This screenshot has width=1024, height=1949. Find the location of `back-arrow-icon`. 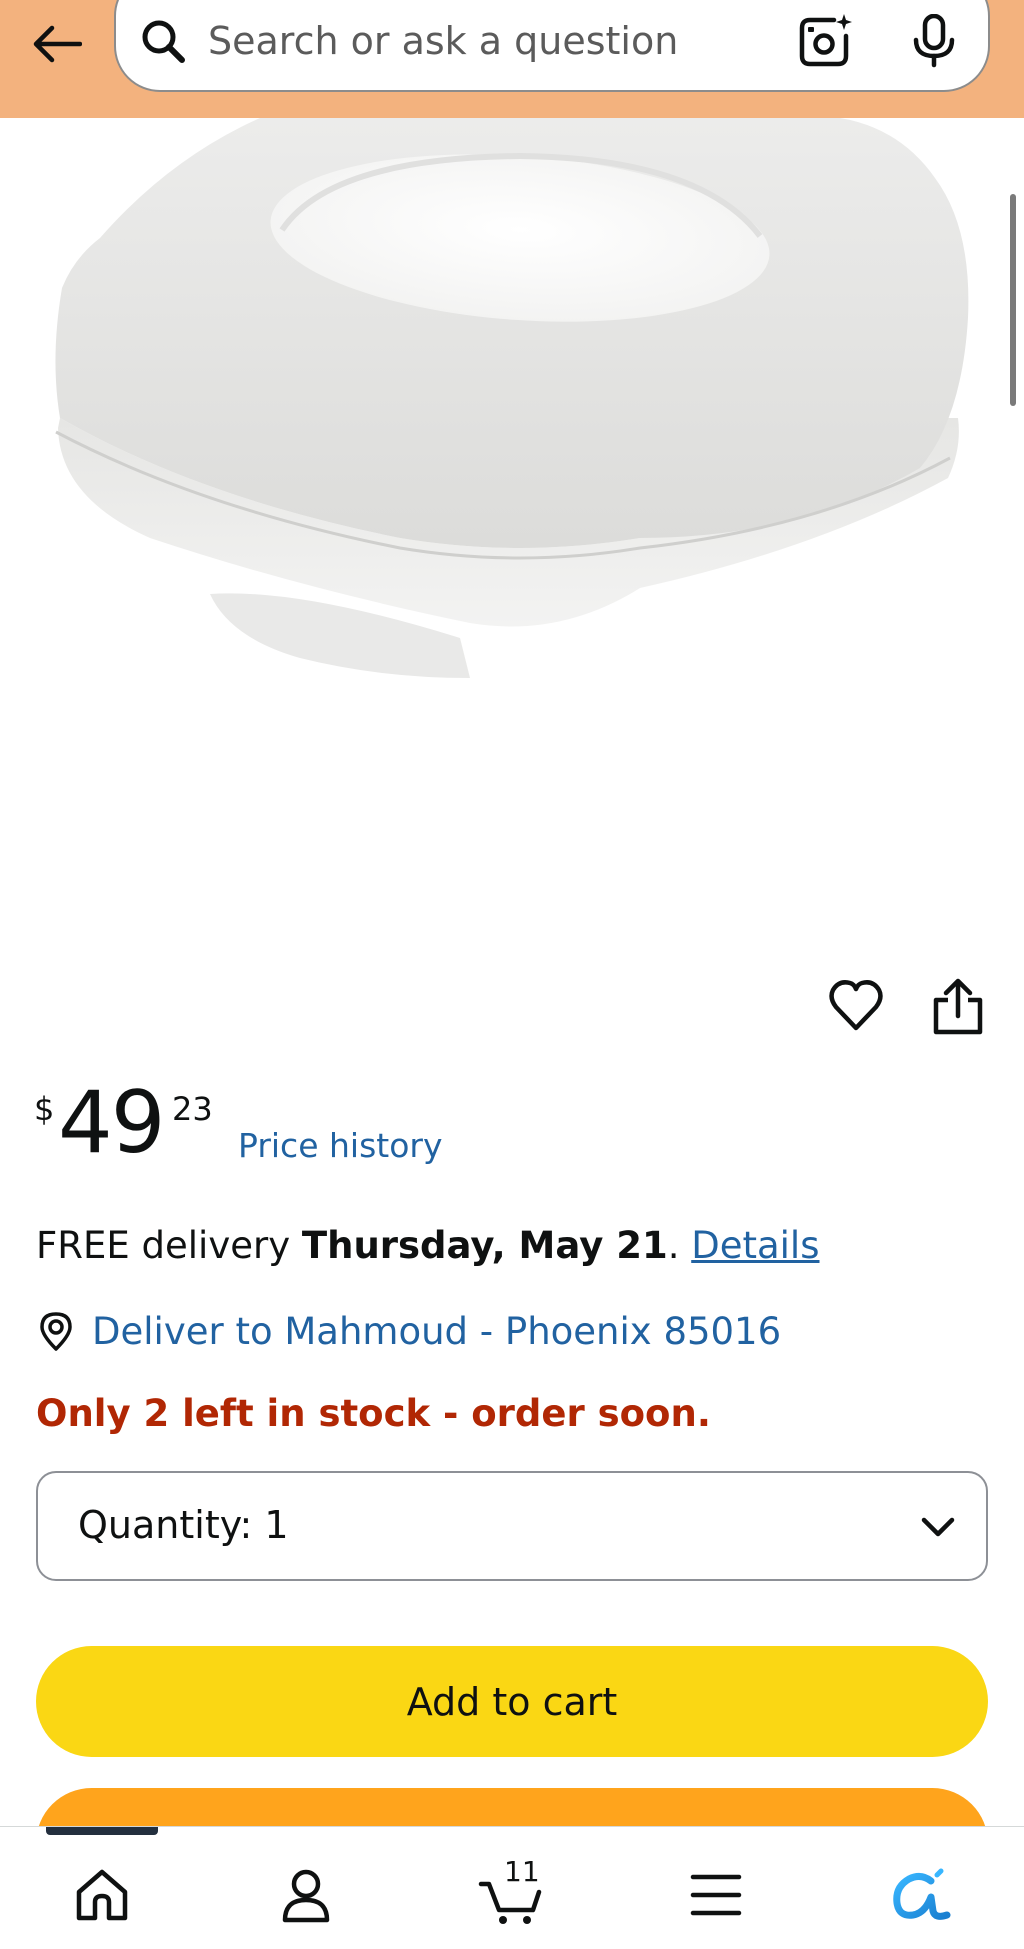

back-arrow-icon is located at coordinates (57, 44).